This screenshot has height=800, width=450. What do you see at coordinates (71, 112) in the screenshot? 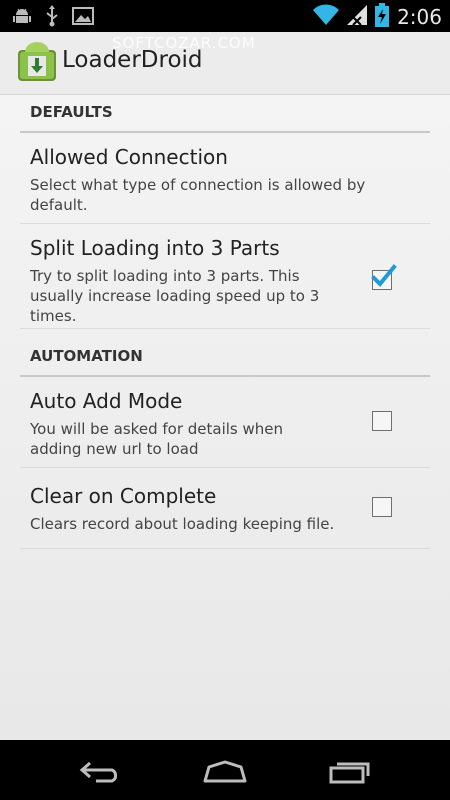
I see `category-defaults-label: DEFAULTS` at bounding box center [71, 112].